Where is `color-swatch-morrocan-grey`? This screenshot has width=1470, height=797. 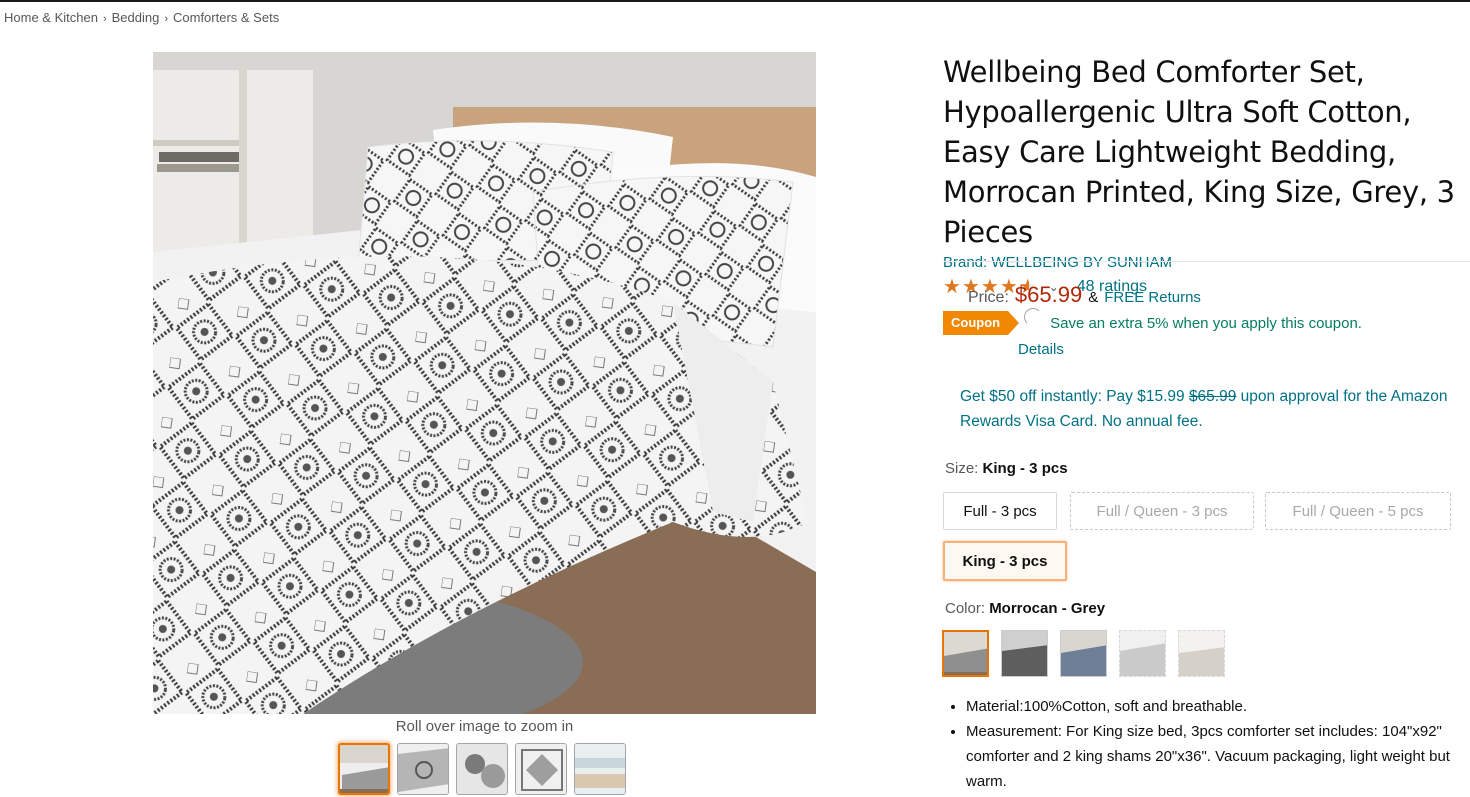 color-swatch-morrocan-grey is located at coordinates (965, 653).